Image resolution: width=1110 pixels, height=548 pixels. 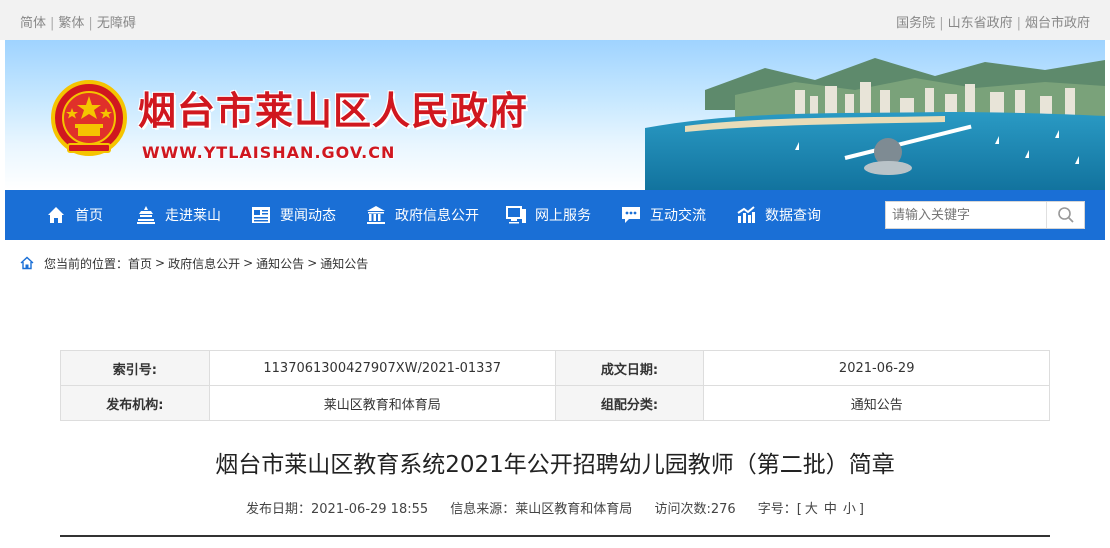 I want to click on shandong-gov-link: 山东省政府, so click(x=980, y=23).